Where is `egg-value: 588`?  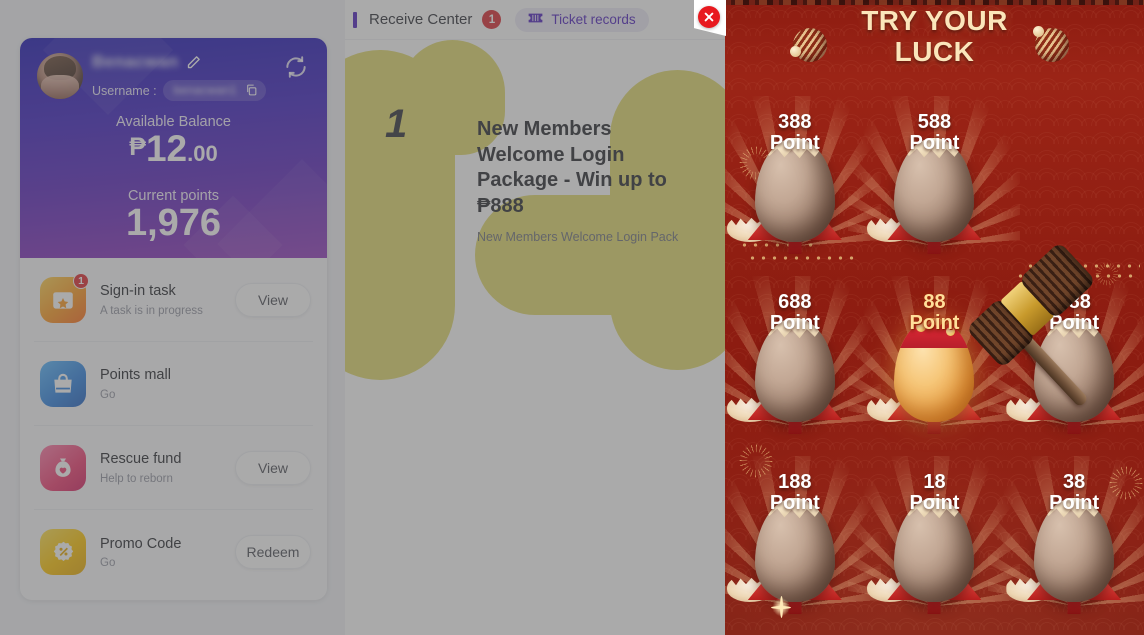
egg-value: 588 is located at coordinates (934, 122).